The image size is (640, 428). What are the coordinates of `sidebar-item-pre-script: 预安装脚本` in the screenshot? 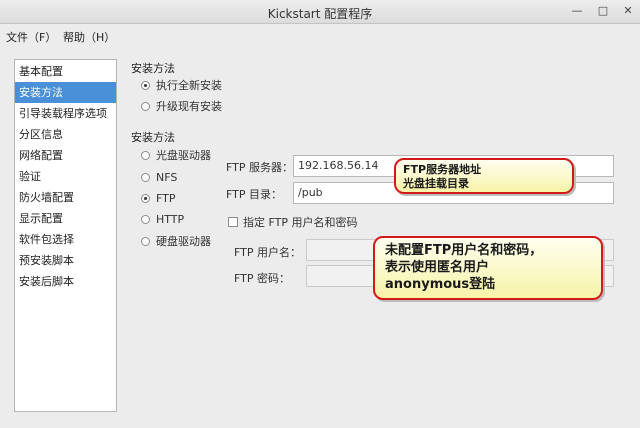 It's located at (65, 260).